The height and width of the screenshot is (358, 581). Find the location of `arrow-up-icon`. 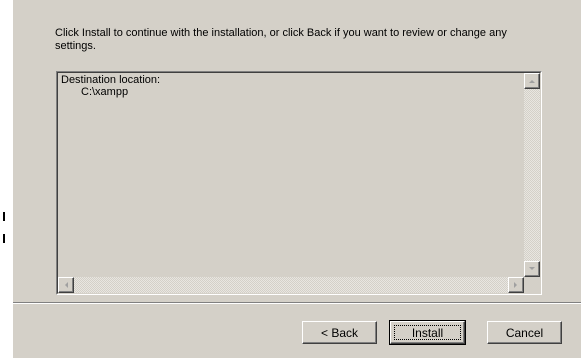

arrow-up-icon is located at coordinates (532, 81).